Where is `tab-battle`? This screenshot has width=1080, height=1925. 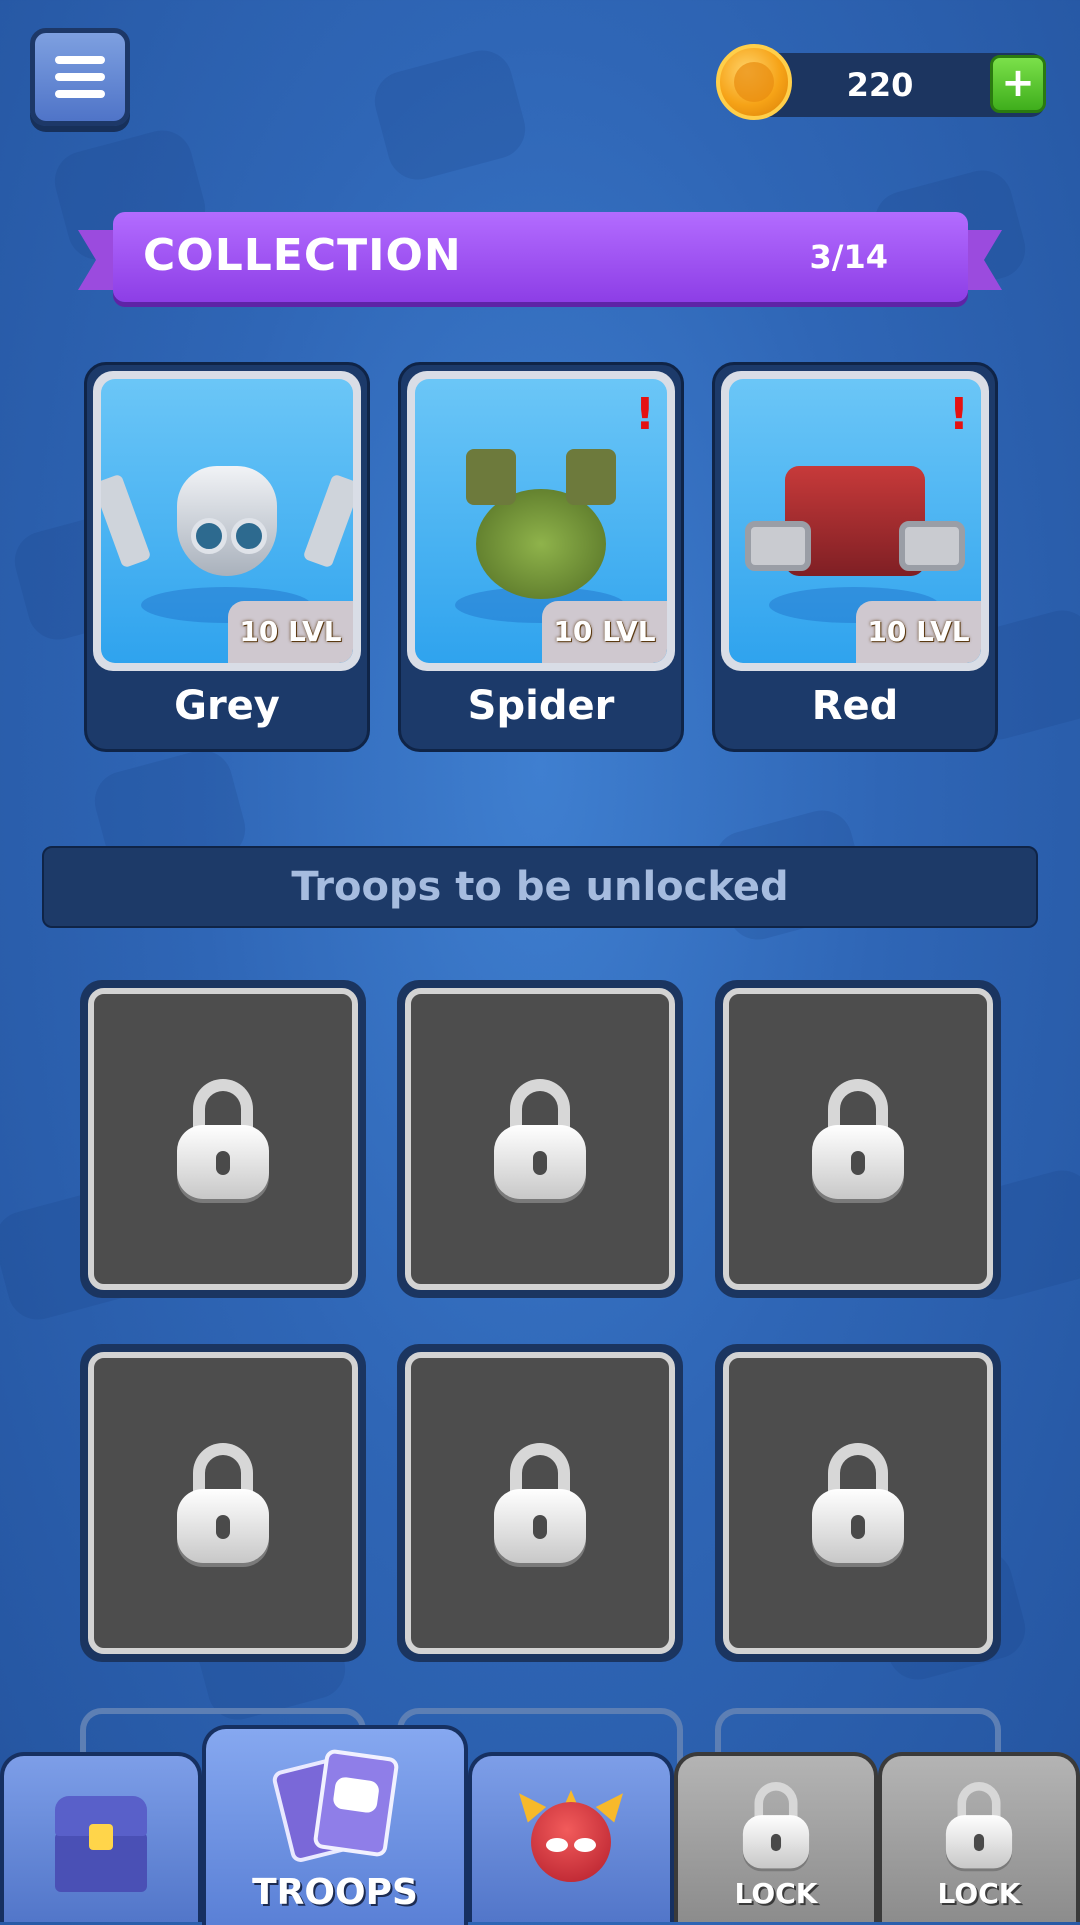 tab-battle is located at coordinates (571, 1837).